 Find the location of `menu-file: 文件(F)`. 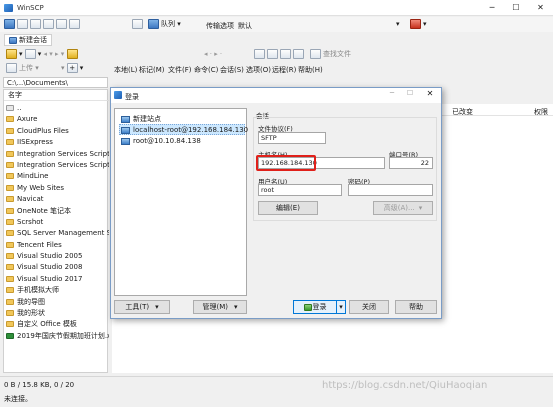

menu-file: 文件(F) is located at coordinates (180, 70).